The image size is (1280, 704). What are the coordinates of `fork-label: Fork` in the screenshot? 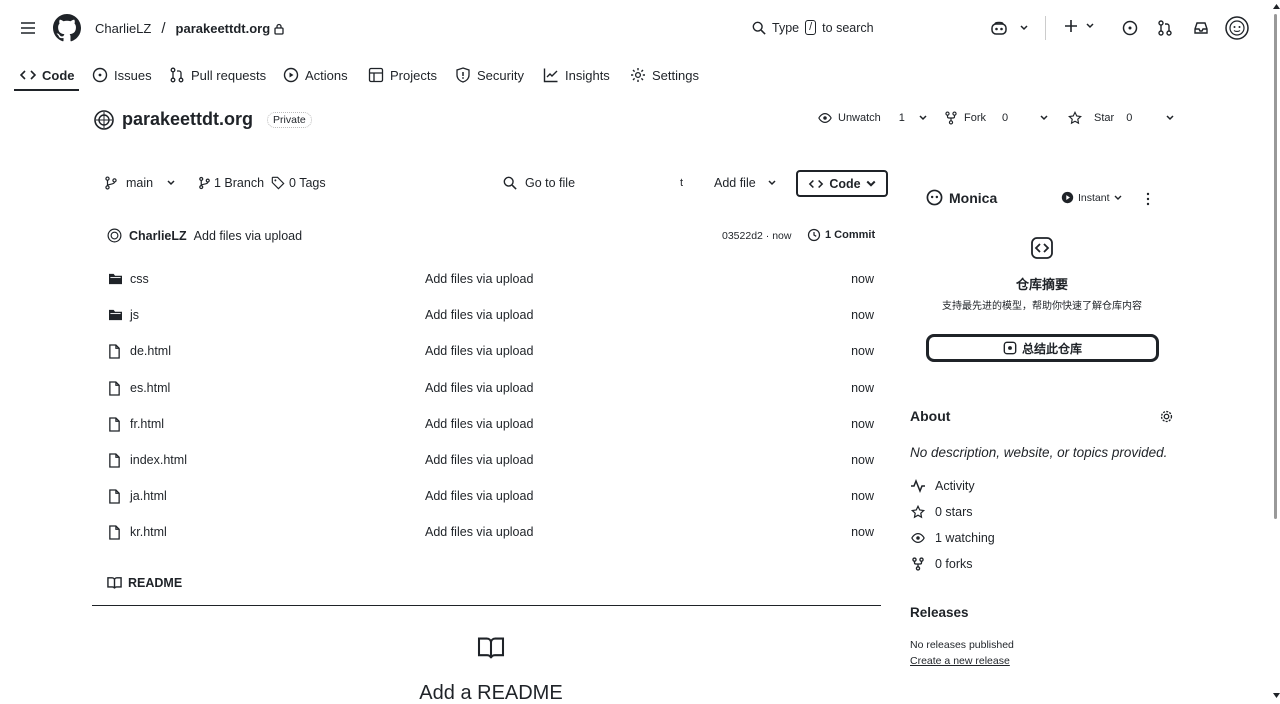 It's located at (975, 118).